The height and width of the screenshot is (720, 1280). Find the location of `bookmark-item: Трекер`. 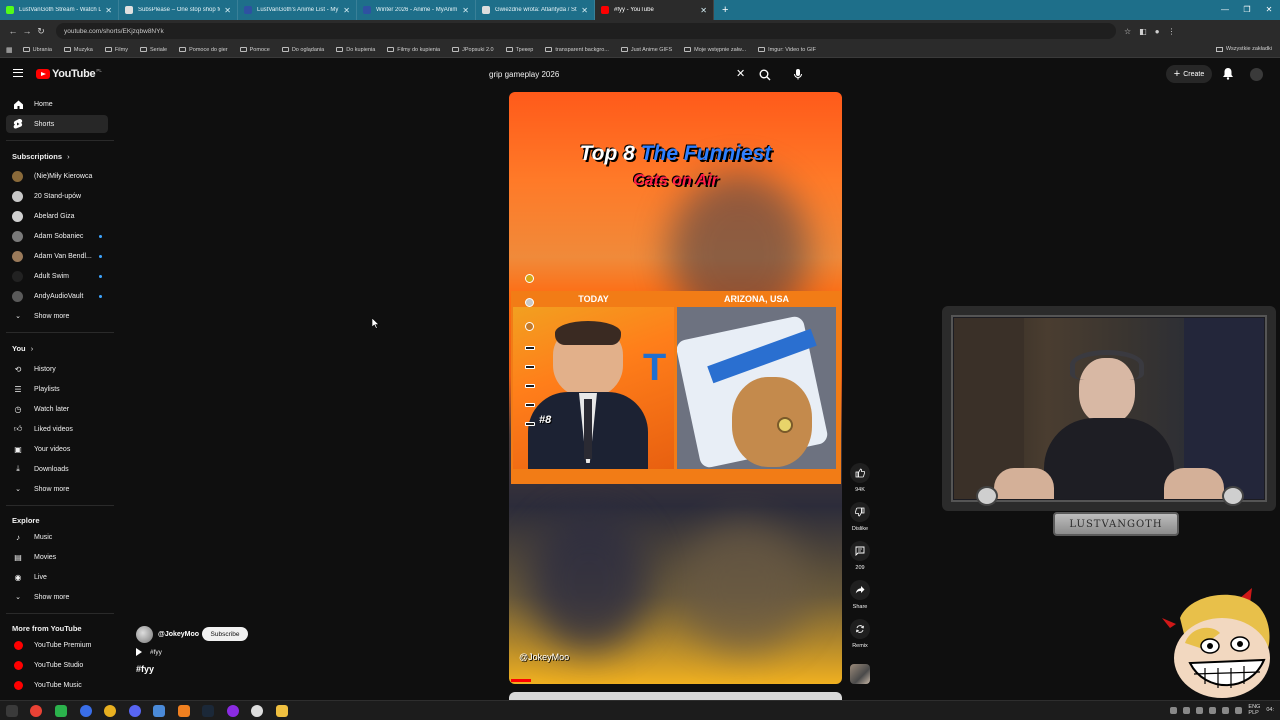

bookmark-item: Трекер is located at coordinates (519, 50).